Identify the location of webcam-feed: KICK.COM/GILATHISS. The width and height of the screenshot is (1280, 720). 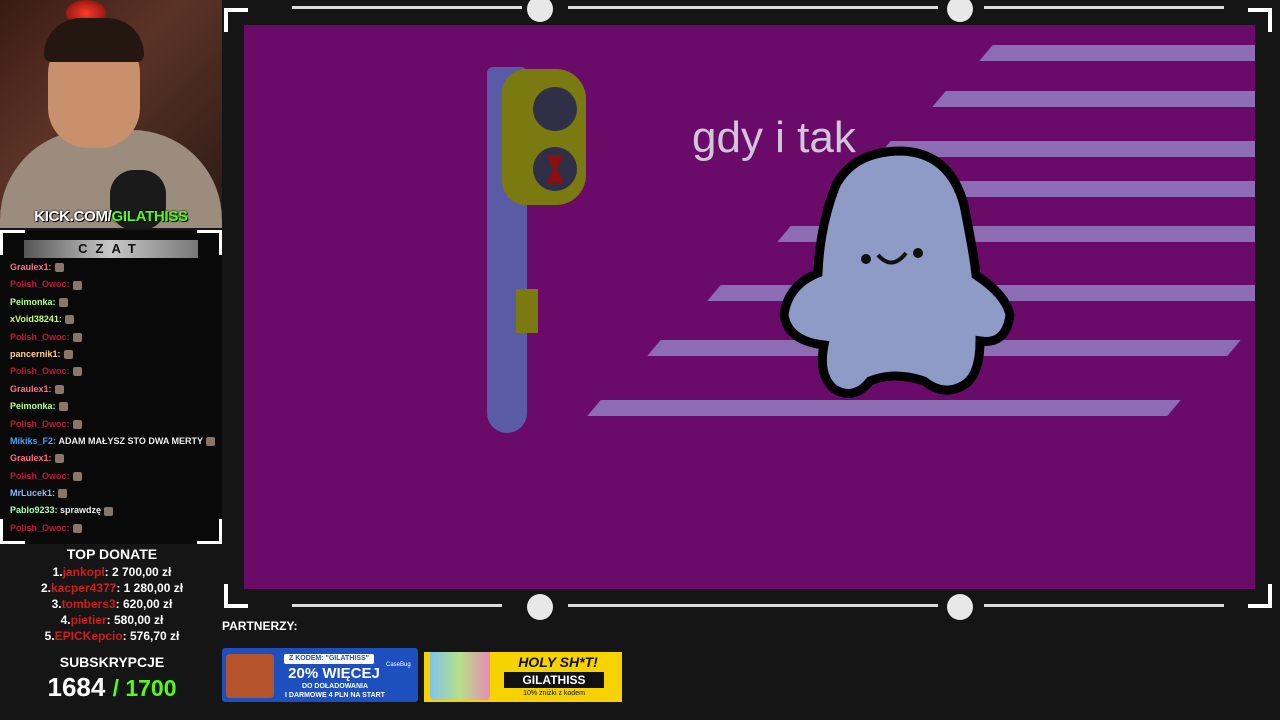
(111, 114).